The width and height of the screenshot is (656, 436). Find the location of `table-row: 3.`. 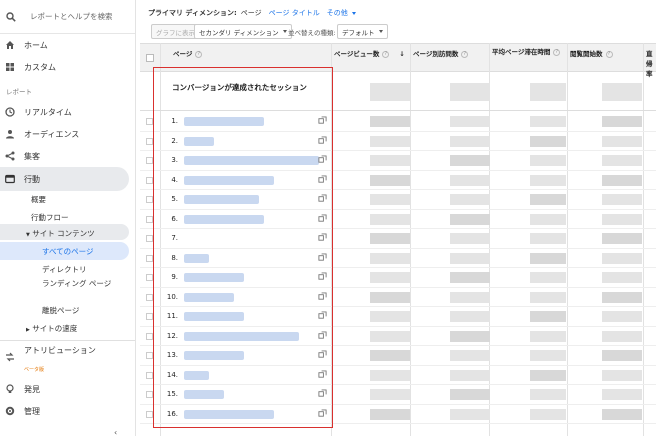

table-row: 3. is located at coordinates (398, 161).